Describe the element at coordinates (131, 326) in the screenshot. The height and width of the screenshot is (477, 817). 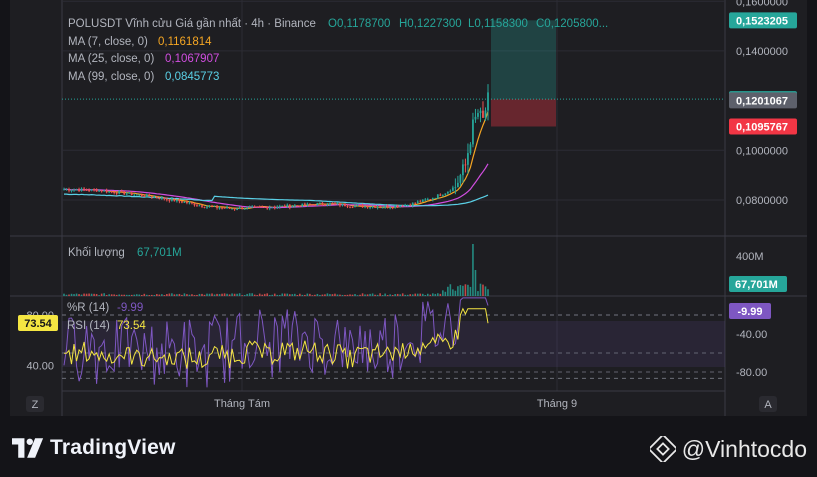
I see `rsi-value: 73.54` at that location.